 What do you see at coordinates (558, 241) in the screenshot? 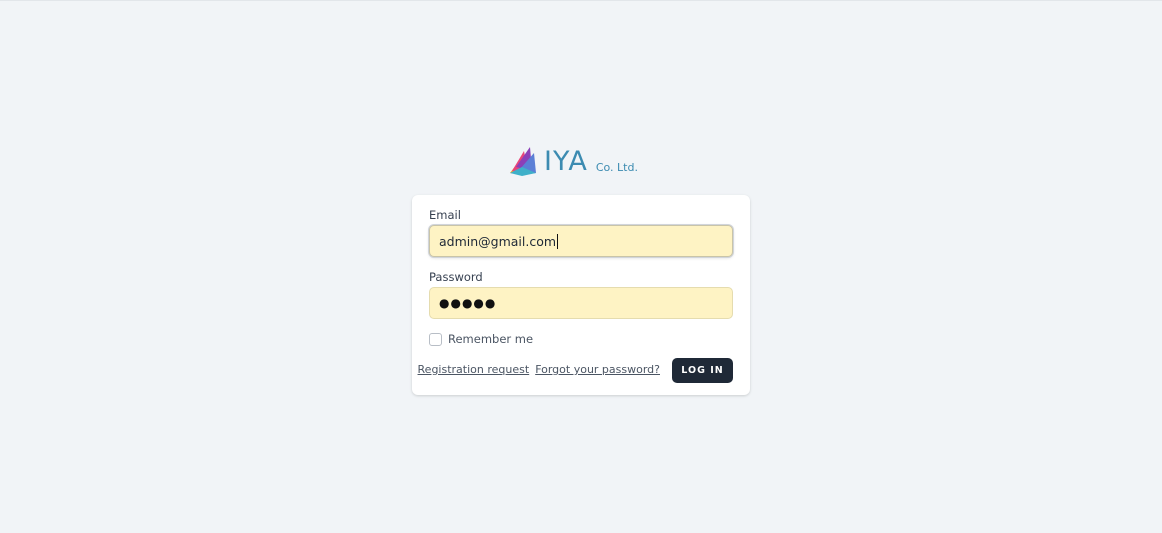
I see `text-caret` at bounding box center [558, 241].